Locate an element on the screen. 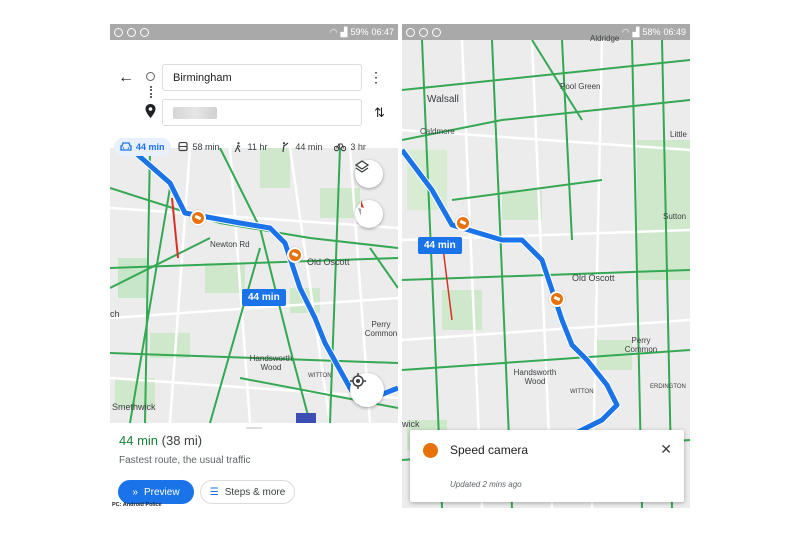  walk-icon is located at coordinates (237, 147).